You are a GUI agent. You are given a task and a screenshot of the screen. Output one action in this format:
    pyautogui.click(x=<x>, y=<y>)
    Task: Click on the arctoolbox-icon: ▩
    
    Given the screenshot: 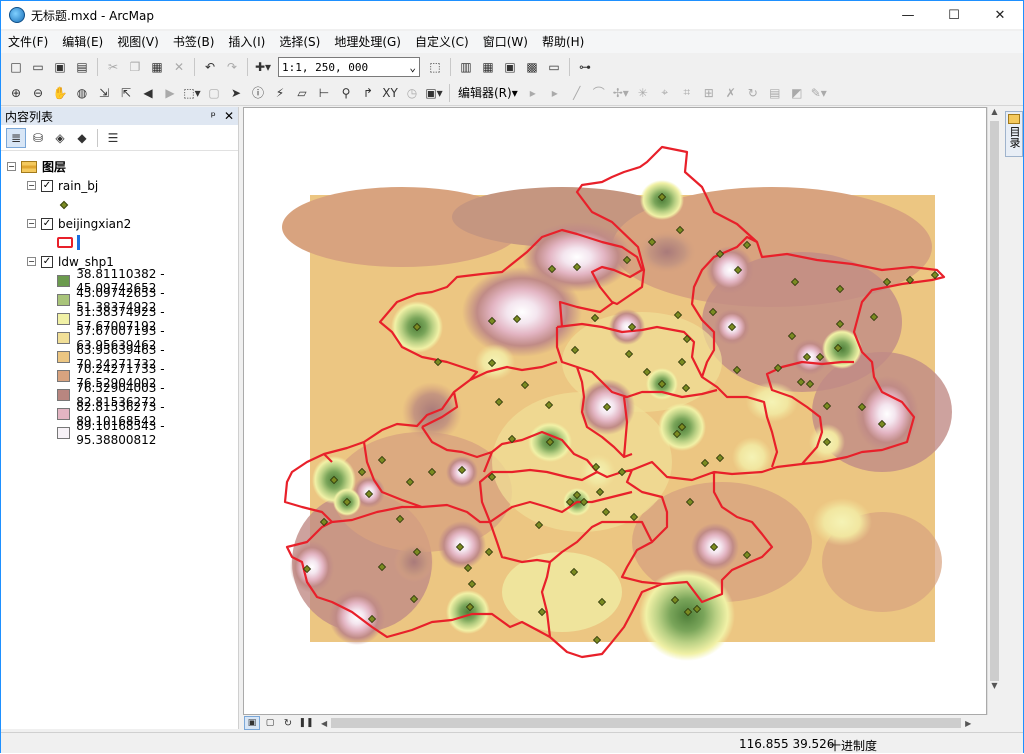 What is the action you would take?
    pyautogui.click(x=532, y=67)
    